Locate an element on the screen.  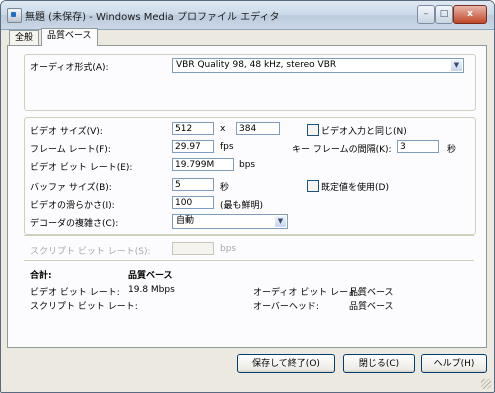
minimize-button: – is located at coordinates (426, 14).